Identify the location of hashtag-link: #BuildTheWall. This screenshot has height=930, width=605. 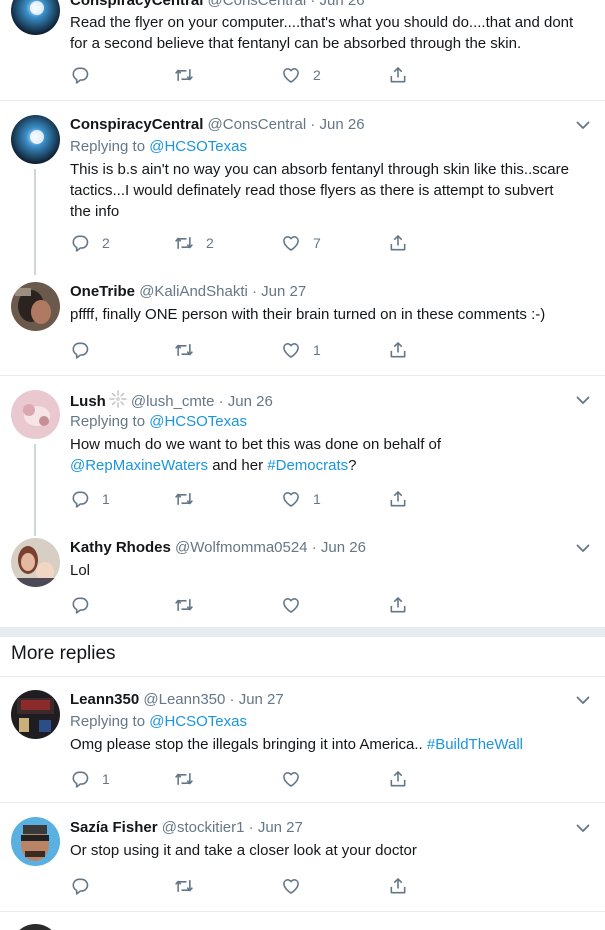
(475, 744).